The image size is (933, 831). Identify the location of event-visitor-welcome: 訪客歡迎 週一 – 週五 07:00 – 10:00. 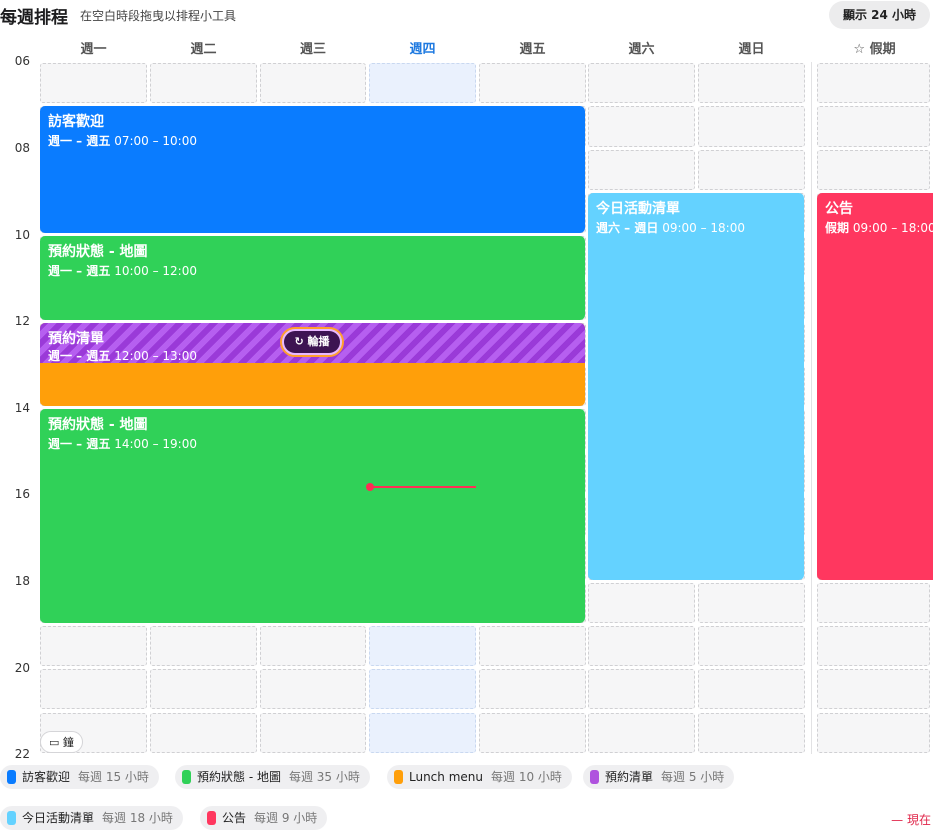
(312, 169).